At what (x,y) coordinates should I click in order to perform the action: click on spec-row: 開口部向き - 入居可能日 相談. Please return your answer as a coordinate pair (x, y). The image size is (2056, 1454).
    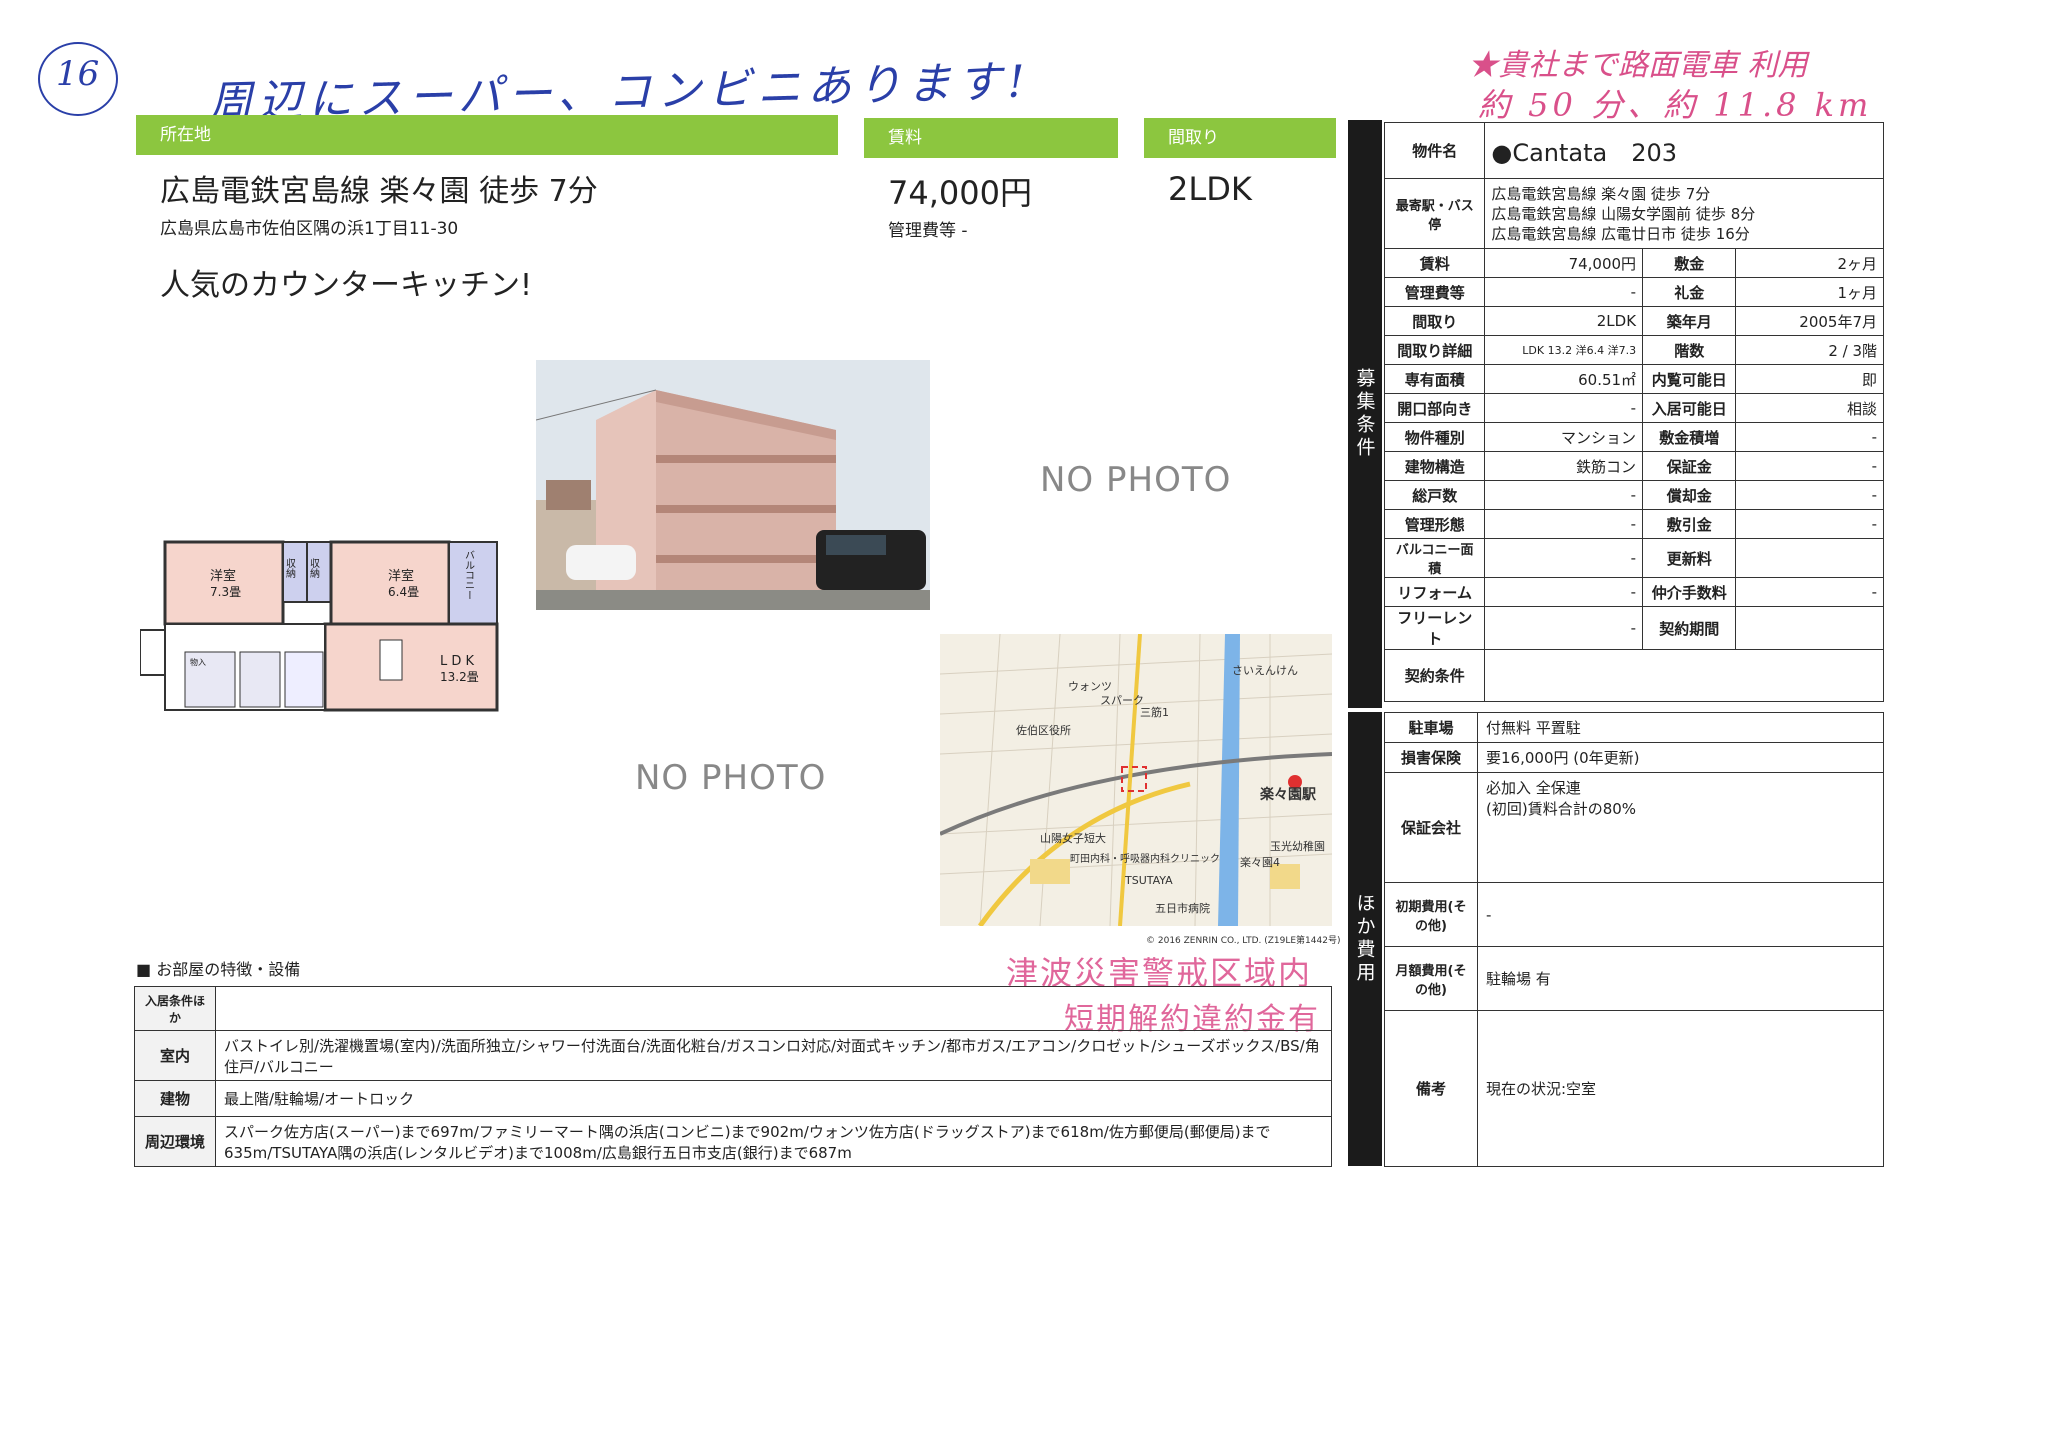
    Looking at the image, I should click on (1633, 408).